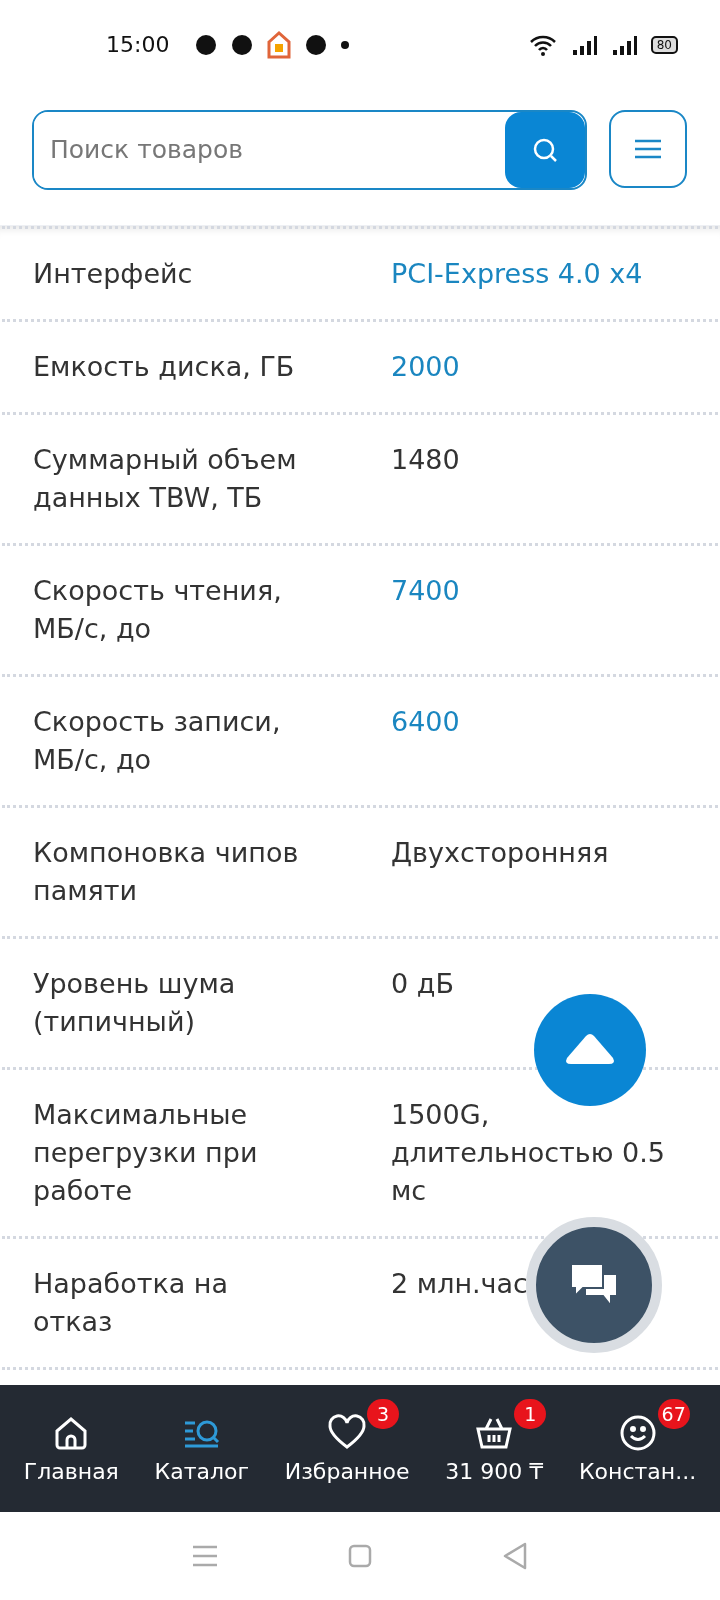 The width and height of the screenshot is (720, 1600). Describe the element at coordinates (71, 1449) in the screenshot. I see `nav-tab: Главная` at that location.